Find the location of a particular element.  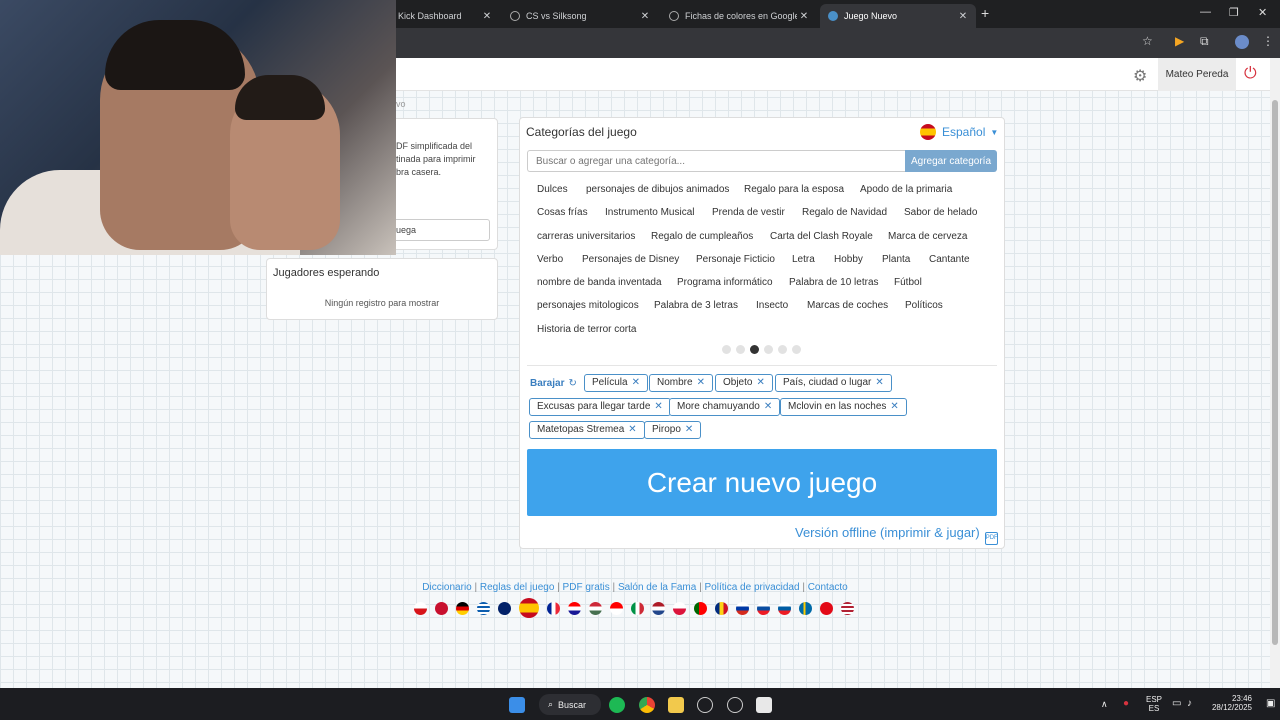

category-item: Apodo de la primaria is located at coordinates (906, 189).